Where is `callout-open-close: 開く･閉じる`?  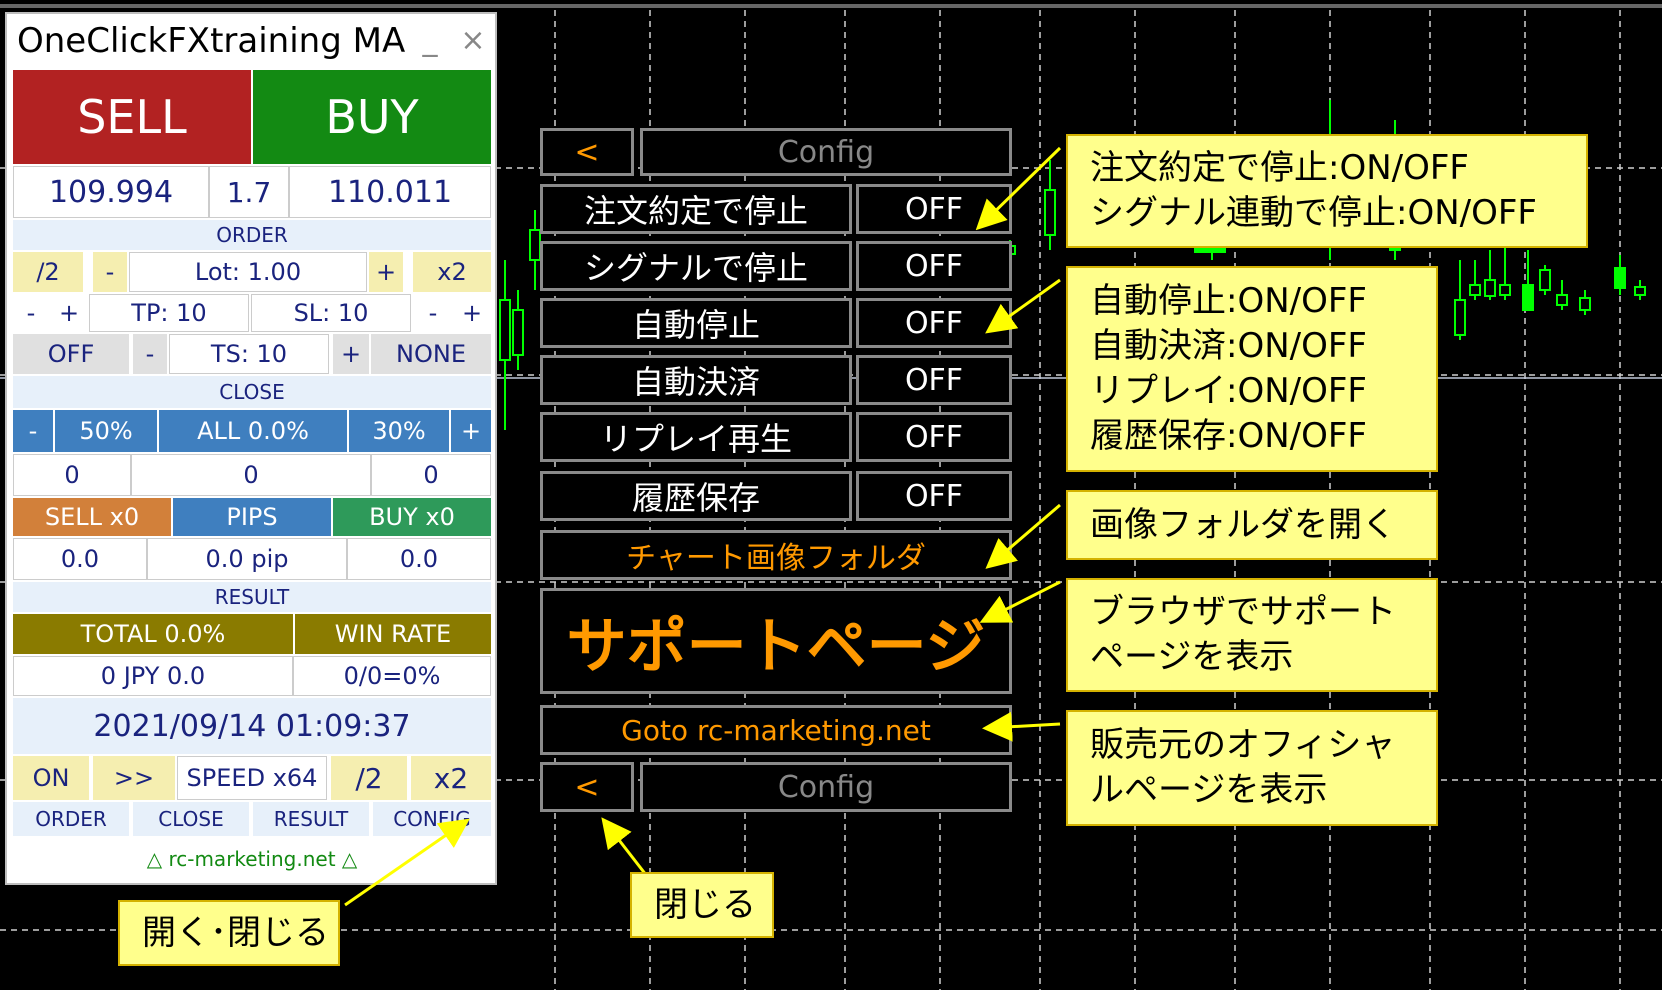
callout-open-close: 開く･閉じる is located at coordinates (229, 933).